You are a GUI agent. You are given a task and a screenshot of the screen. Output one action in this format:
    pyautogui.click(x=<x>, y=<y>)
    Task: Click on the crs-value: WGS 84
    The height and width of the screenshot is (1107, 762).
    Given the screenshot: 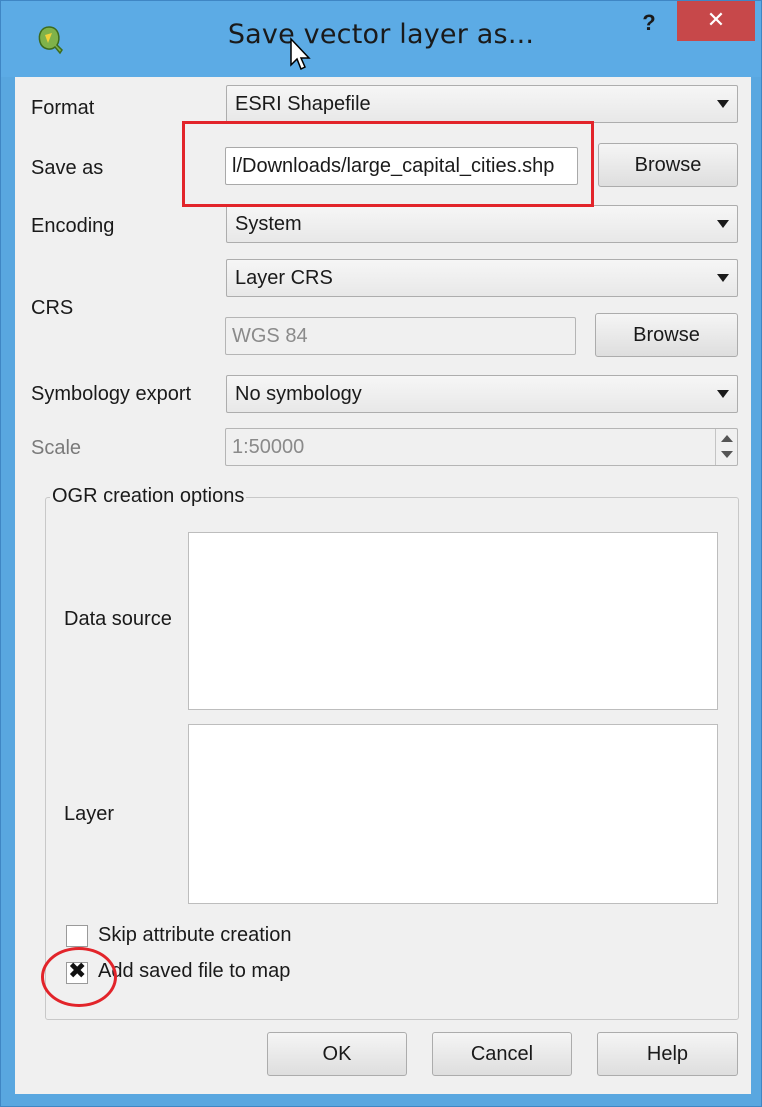 What is the action you would take?
    pyautogui.click(x=270, y=336)
    